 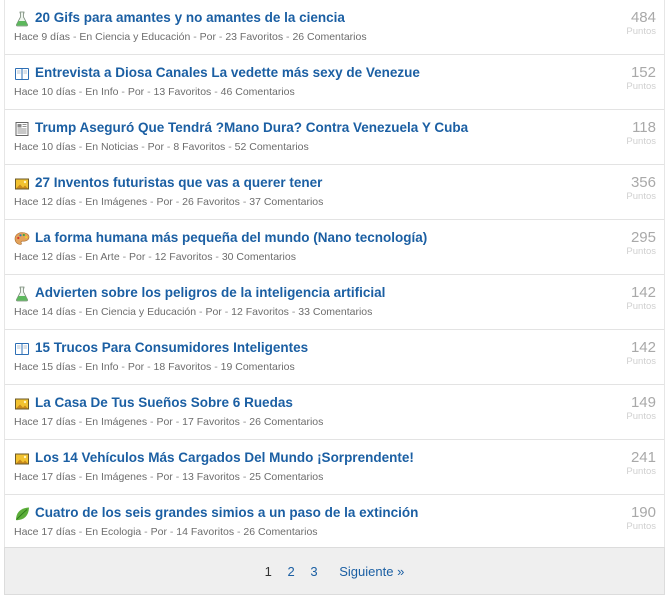 I want to click on points-value: 118, so click(x=644, y=127).